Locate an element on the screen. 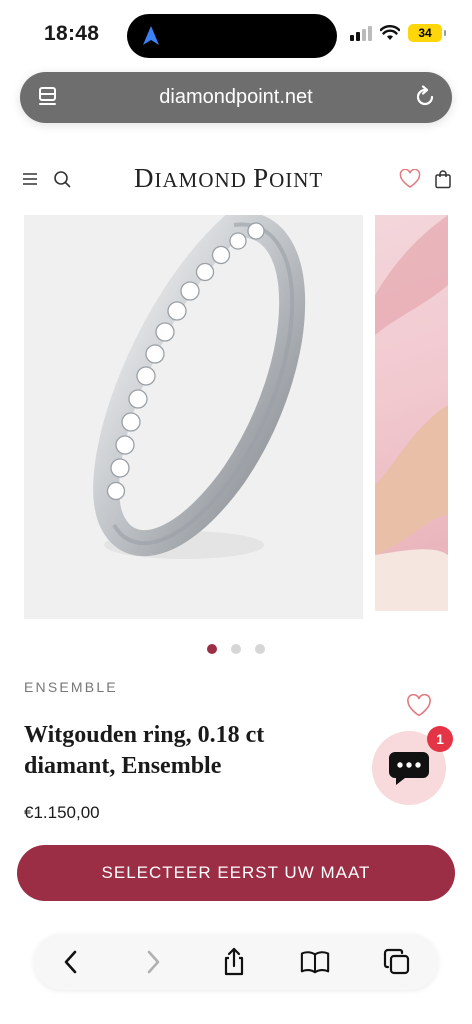 The height and width of the screenshot is (1024, 472). back-button is located at coordinates (71, 962).